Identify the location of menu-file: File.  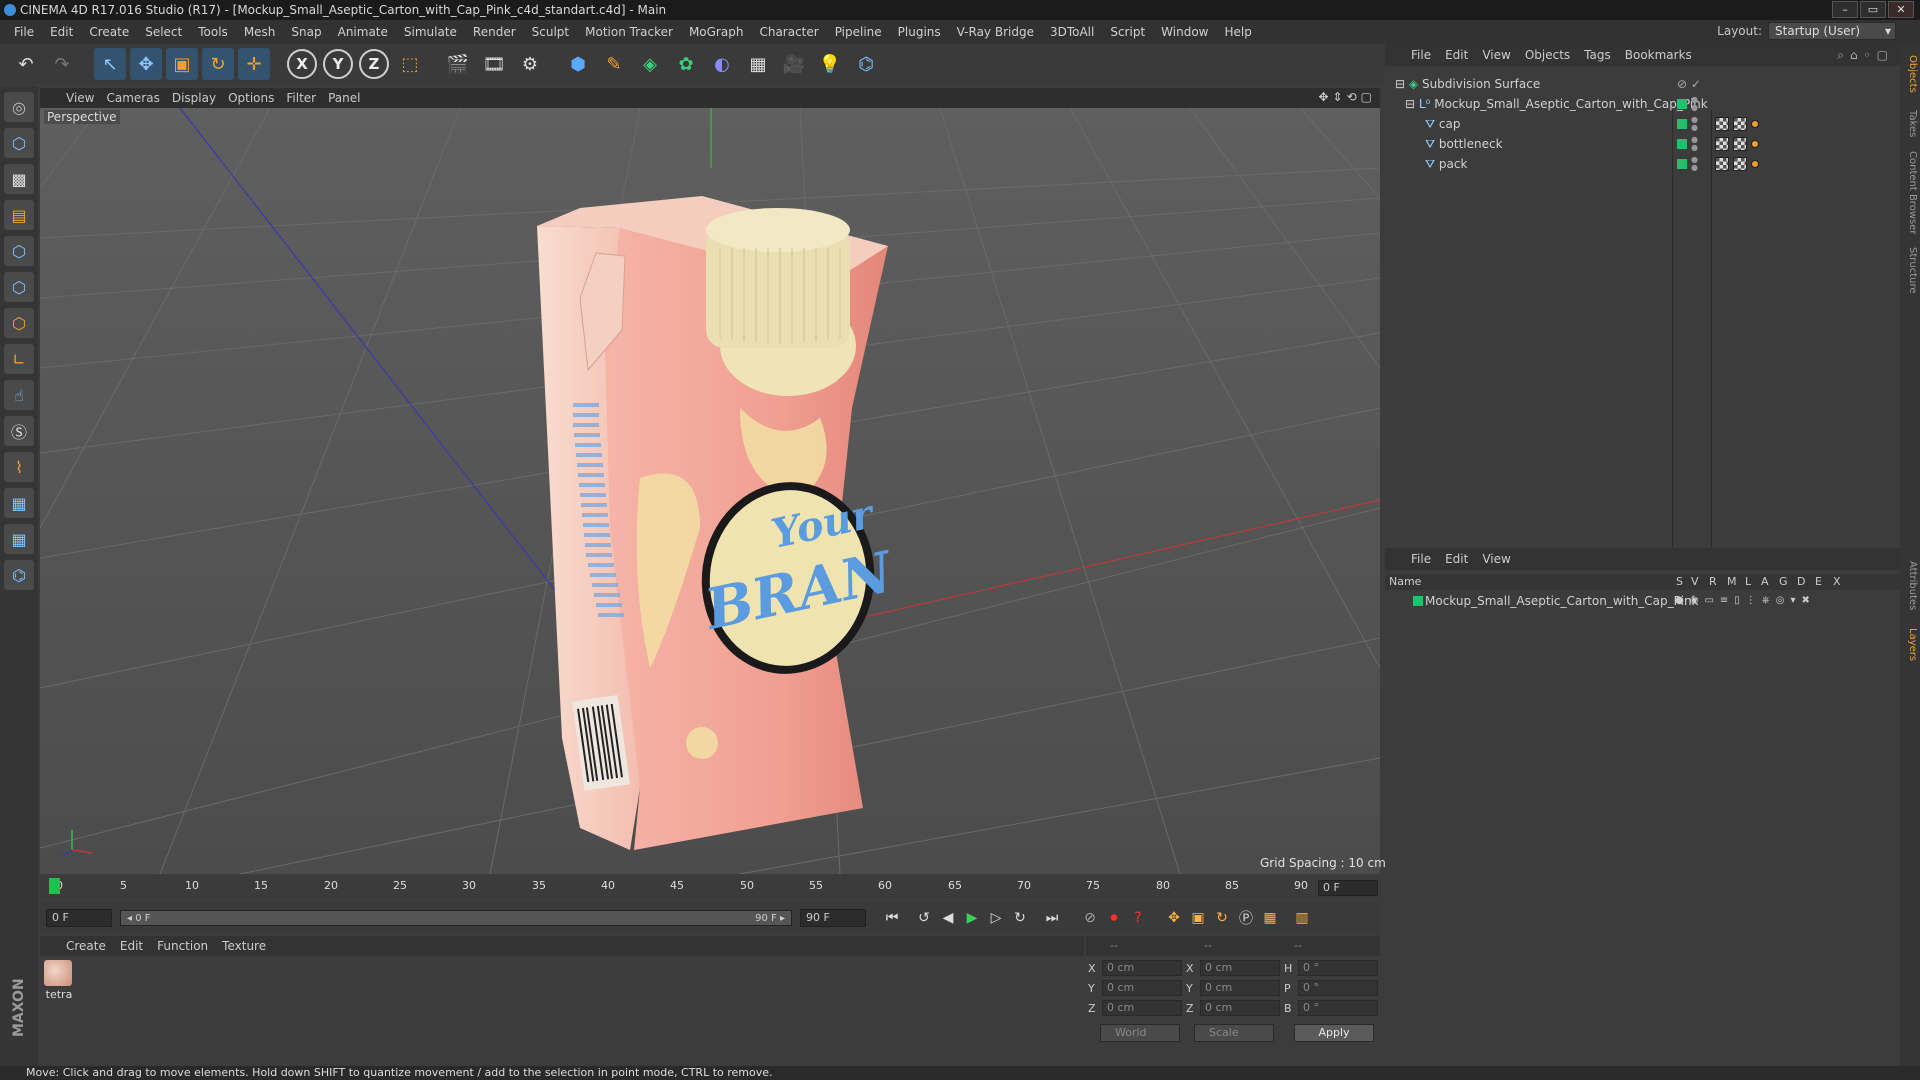
(24, 32).